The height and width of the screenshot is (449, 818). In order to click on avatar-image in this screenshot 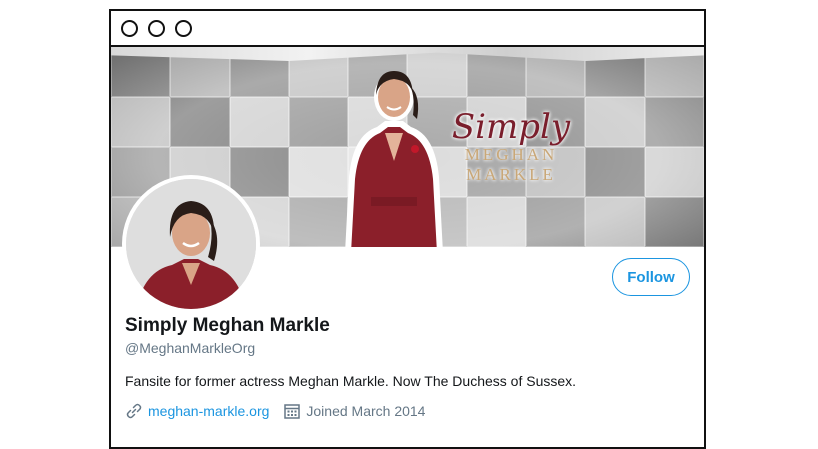, I will do `click(191, 244)`.